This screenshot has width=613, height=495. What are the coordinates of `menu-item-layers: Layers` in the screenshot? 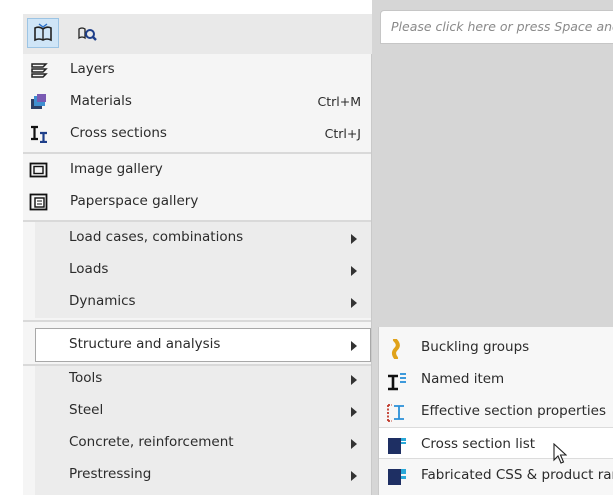 It's located at (197, 70).